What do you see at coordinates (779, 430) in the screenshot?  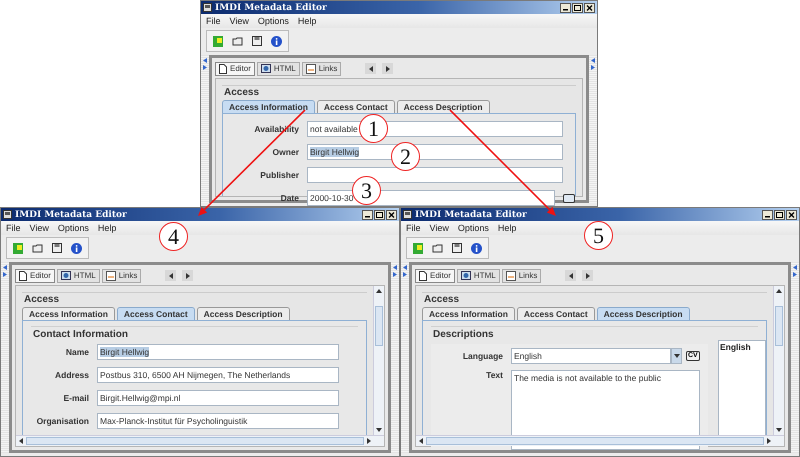 I see `down-triangle-icon` at bounding box center [779, 430].